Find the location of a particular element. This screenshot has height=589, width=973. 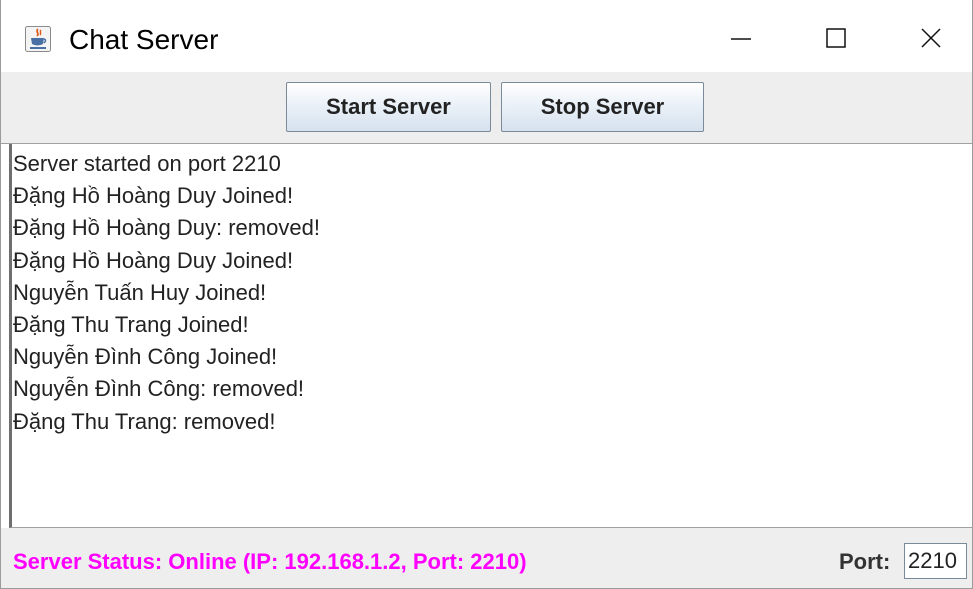

maximize-icon is located at coordinates (836, 38).